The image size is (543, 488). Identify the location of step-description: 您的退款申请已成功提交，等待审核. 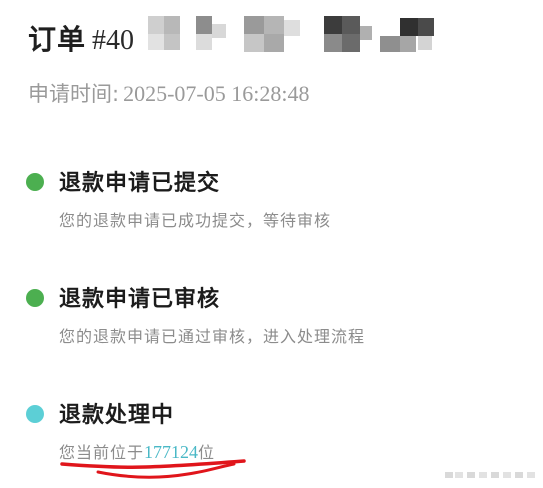
(195, 220).